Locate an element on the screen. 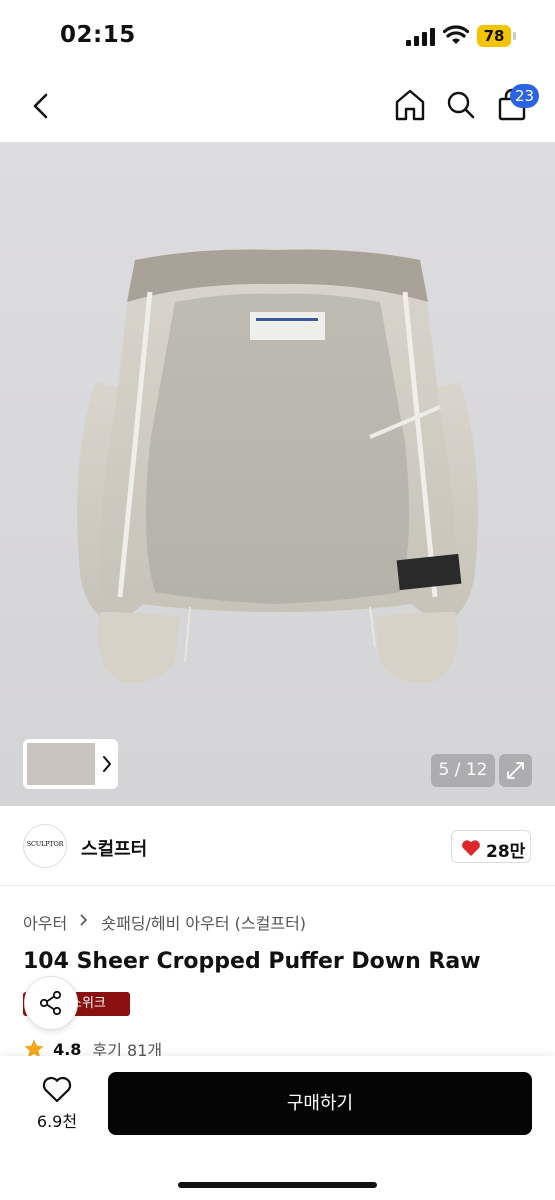 This screenshot has height=1200, width=555. status-bar: 02:15 78 is located at coordinates (277, 36).